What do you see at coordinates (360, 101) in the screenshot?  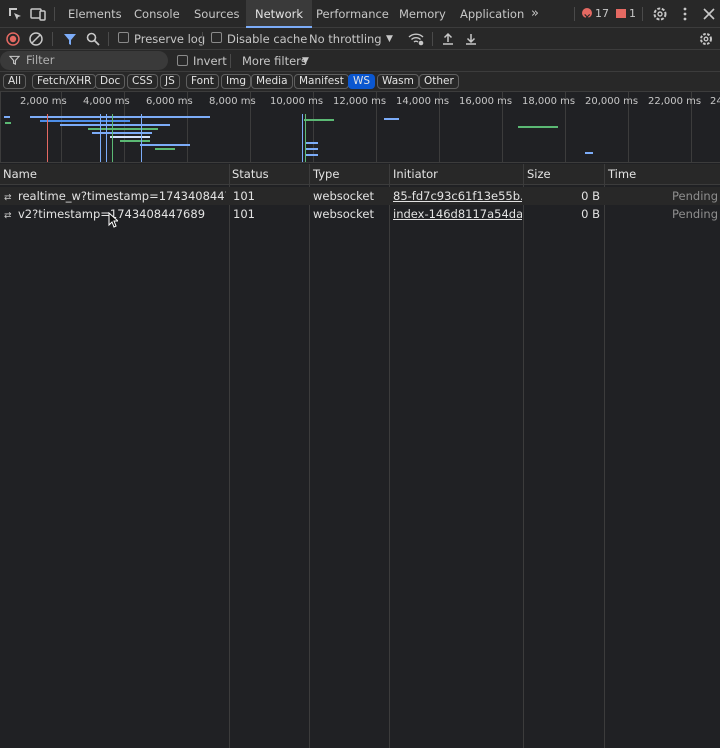 I see `timeline-tick-label: 12,000 ms` at bounding box center [360, 101].